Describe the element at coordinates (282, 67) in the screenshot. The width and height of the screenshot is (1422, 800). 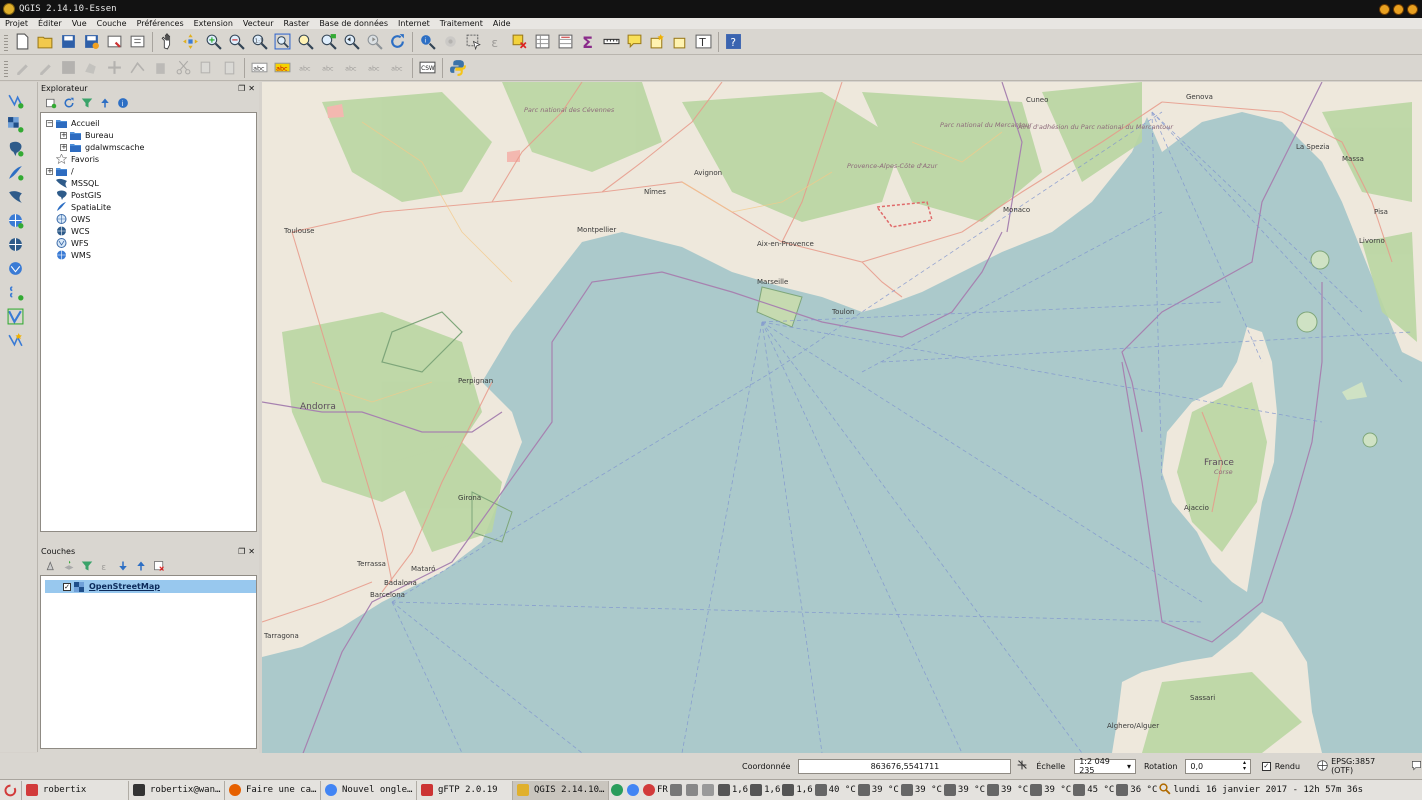
I see `label-highlight-icon: abc` at that location.